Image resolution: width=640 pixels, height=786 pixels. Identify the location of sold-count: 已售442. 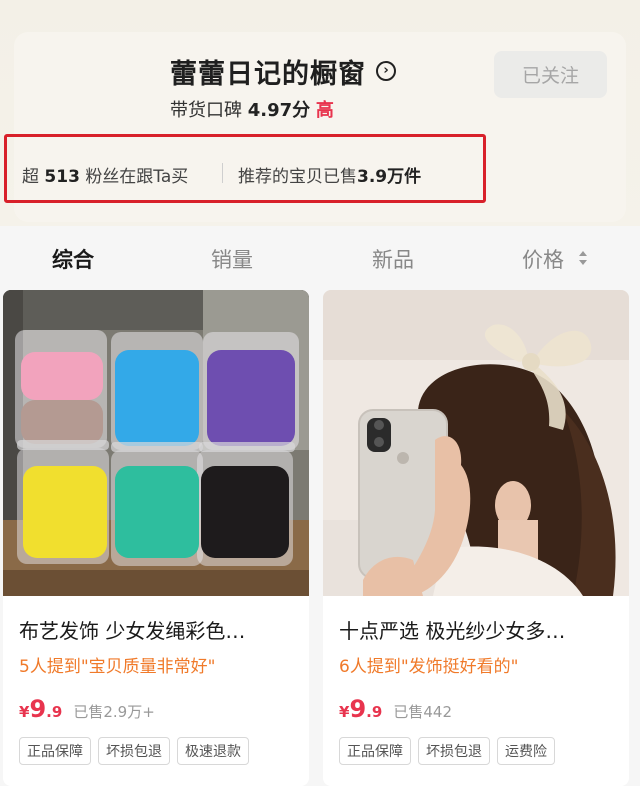
(423, 712).